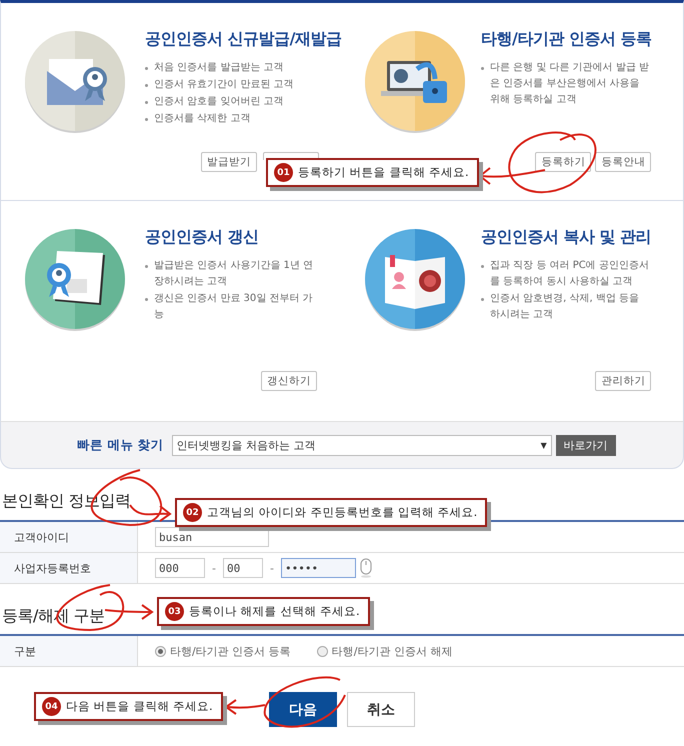 The height and width of the screenshot is (746, 684). What do you see at coordinates (75, 279) in the screenshot?
I see `calendar-icon` at bounding box center [75, 279].